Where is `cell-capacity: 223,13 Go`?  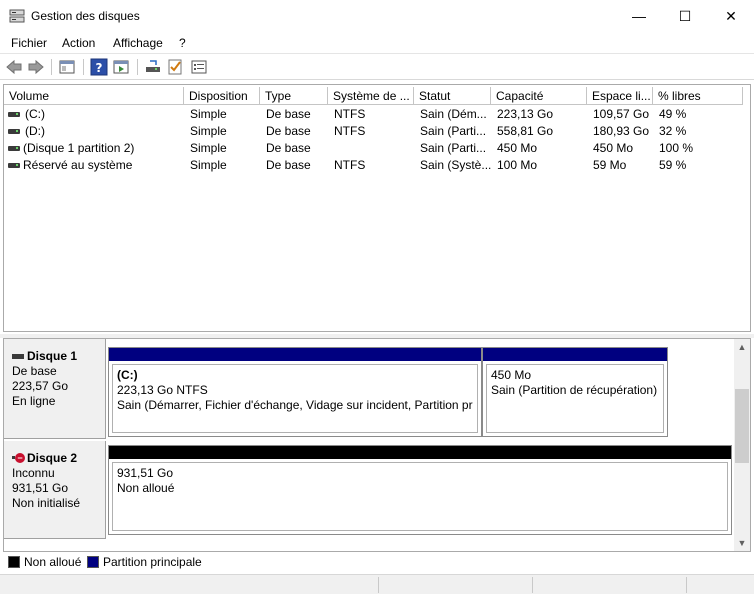 cell-capacity: 223,13 Go is located at coordinates (525, 114).